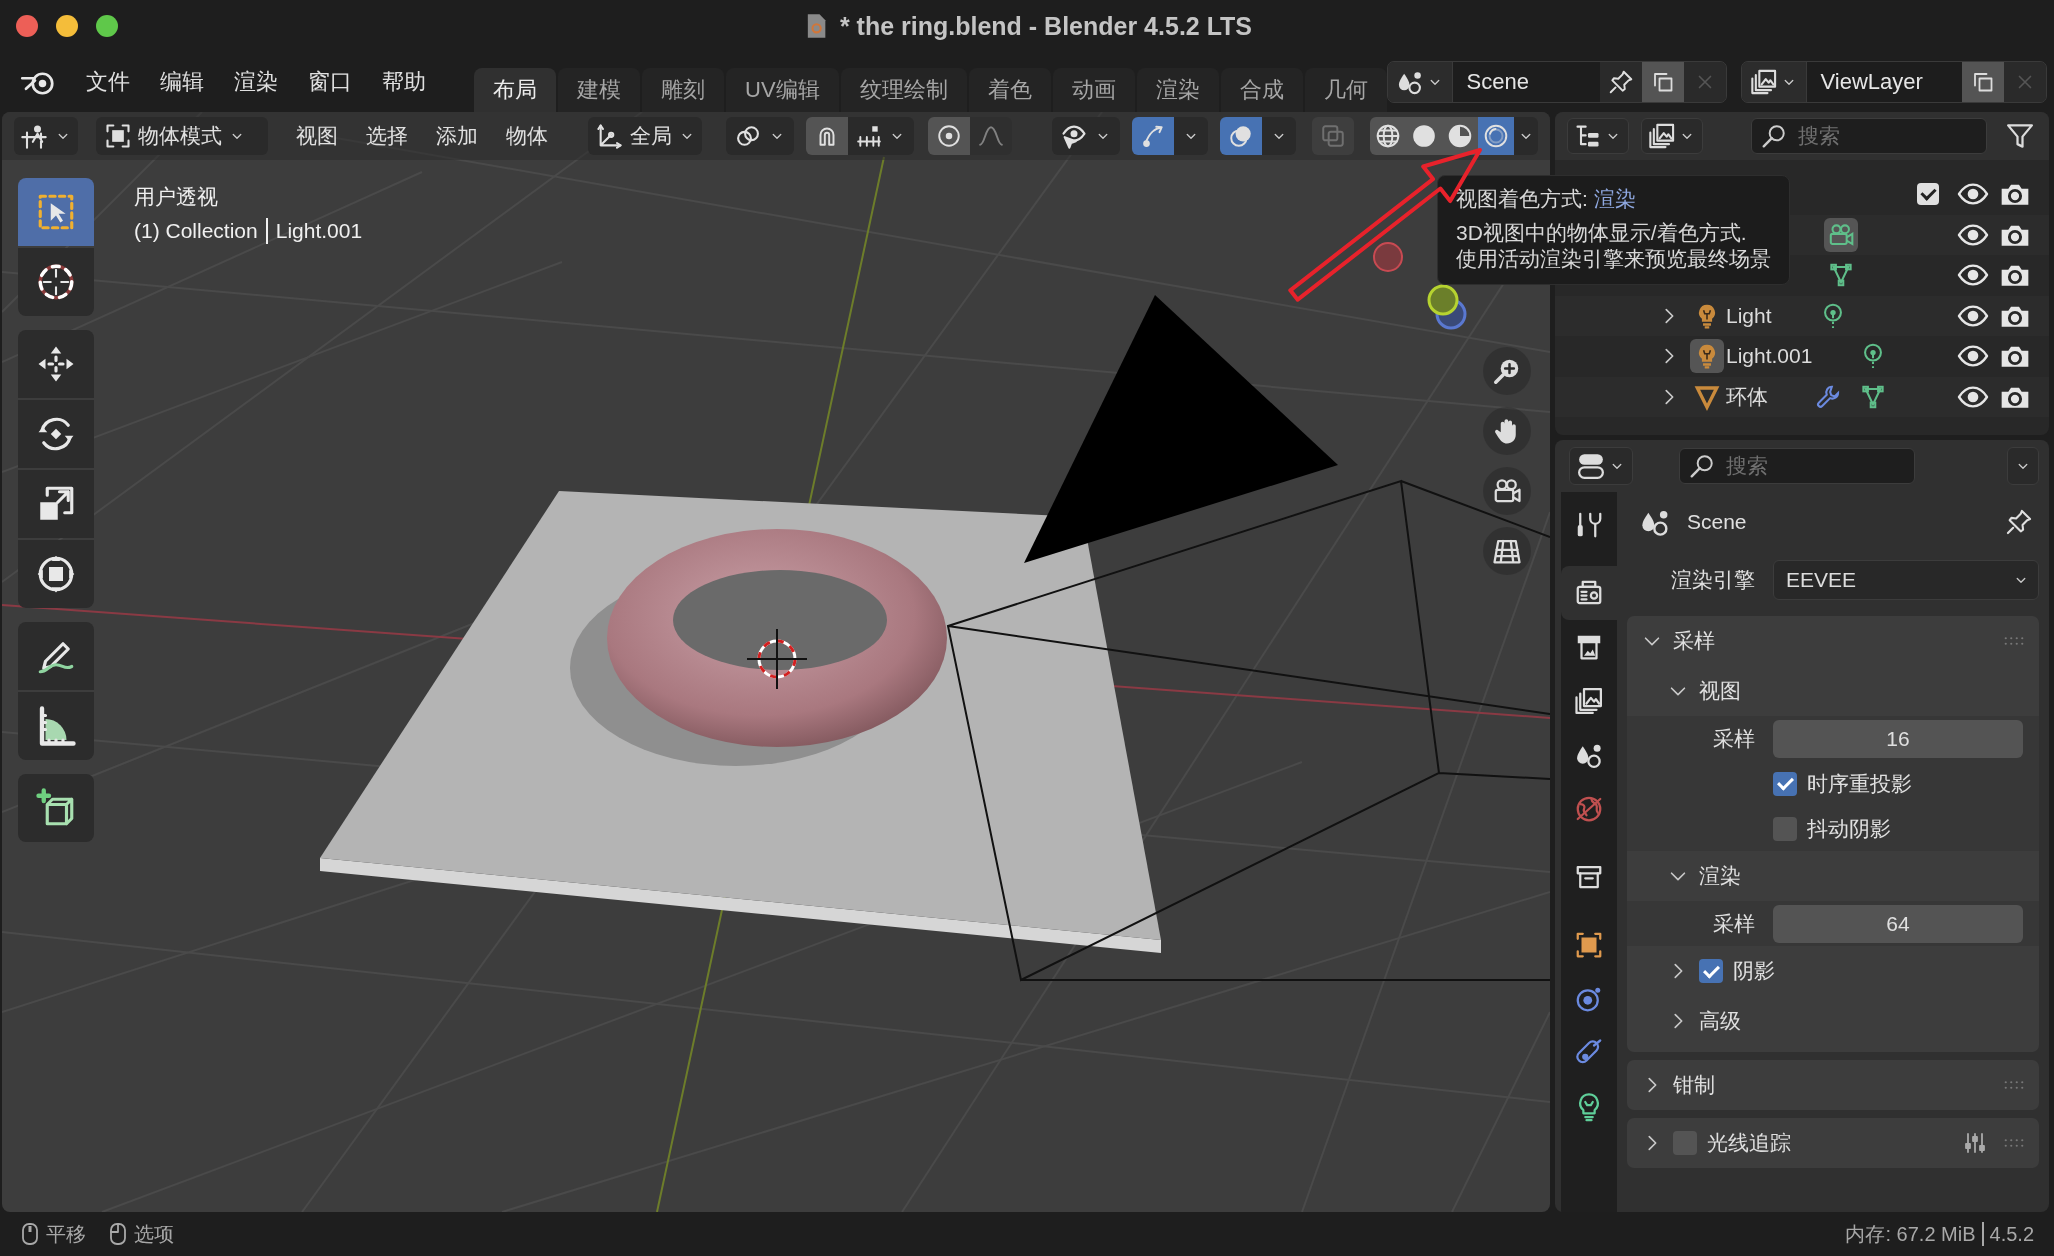 This screenshot has height=1256, width=2054. What do you see at coordinates (56, 282) in the screenshot?
I see `cursor-tool-button` at bounding box center [56, 282].